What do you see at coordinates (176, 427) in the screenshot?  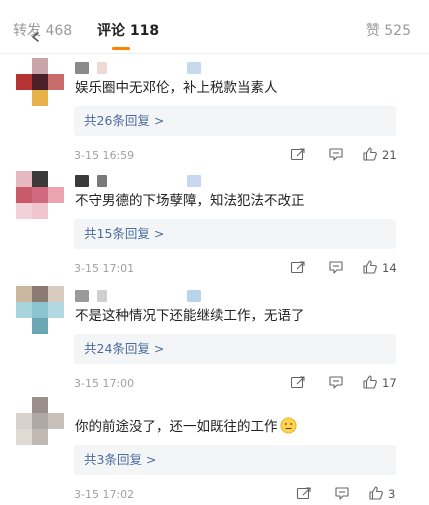 I see `comment-text-content: 你的前途没了，还一如既往的工作` at bounding box center [176, 427].